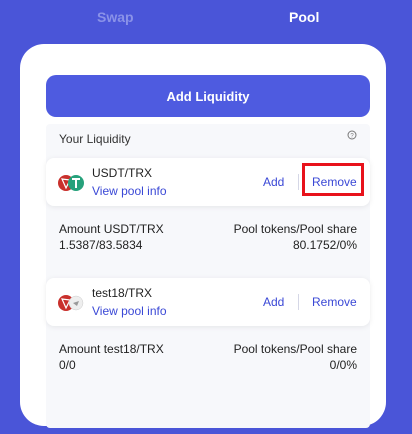 Image resolution: width=412 pixels, height=434 pixels. Describe the element at coordinates (122, 173) in the screenshot. I see `pool-pair-name: USDT/TRX` at that location.